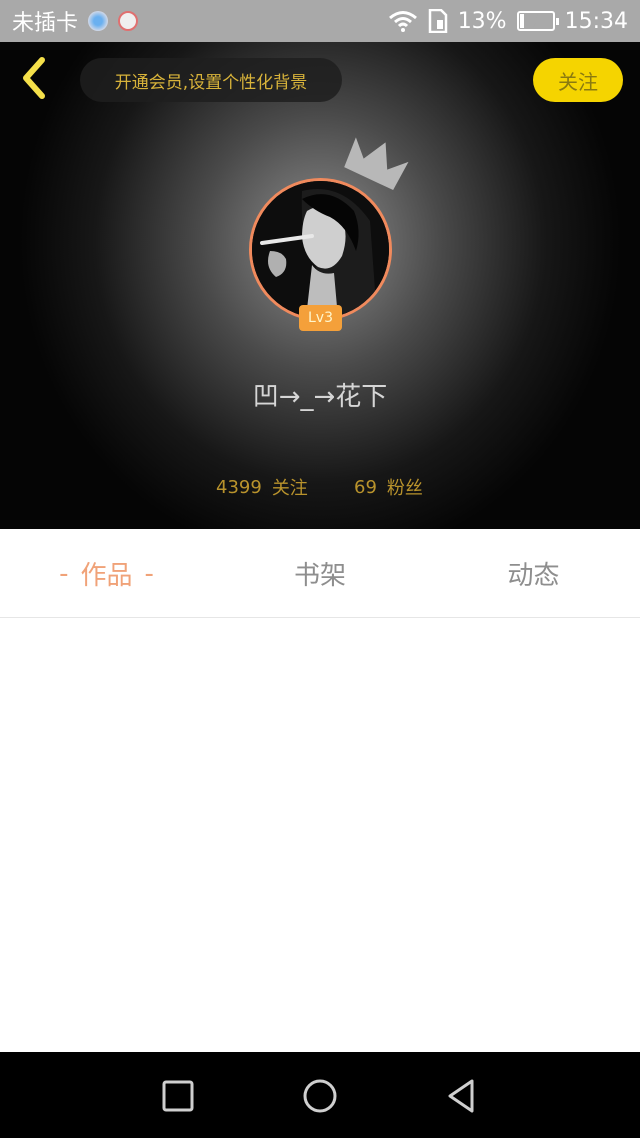  I want to click on back-button, so click(34, 78).